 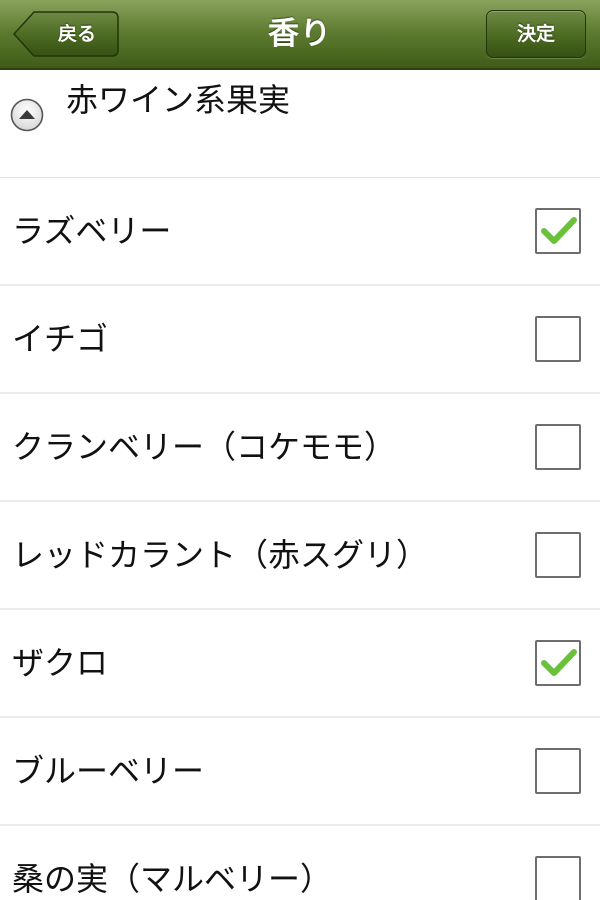 I want to click on list-item: ザクロ, so click(x=300, y=664).